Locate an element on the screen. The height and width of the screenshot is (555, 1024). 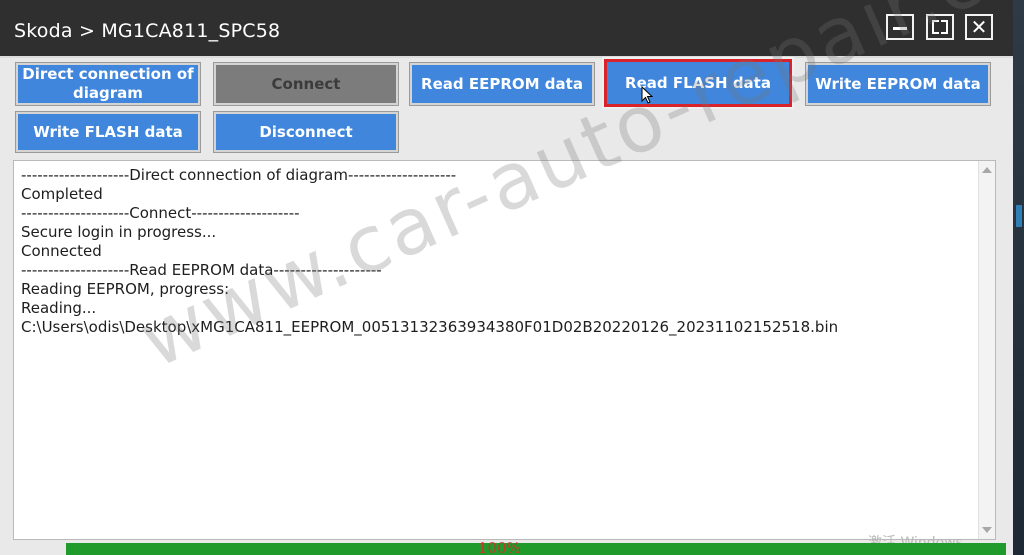
log-line: Completed is located at coordinates (62, 194).